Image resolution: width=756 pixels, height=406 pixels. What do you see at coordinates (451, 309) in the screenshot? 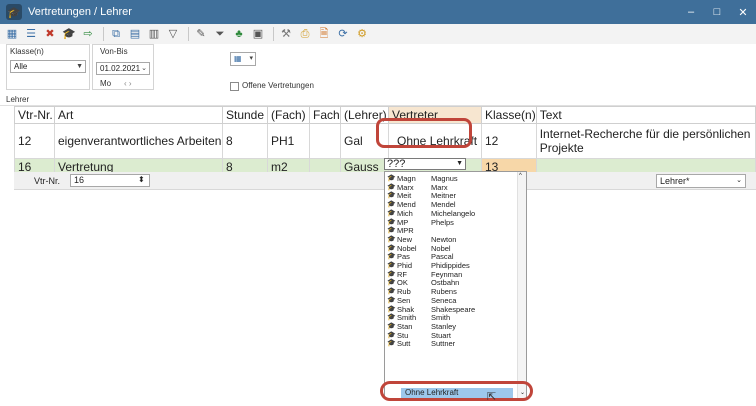
I see `dropdown-item: 🎓 Shak Shakespeare` at bounding box center [451, 309].